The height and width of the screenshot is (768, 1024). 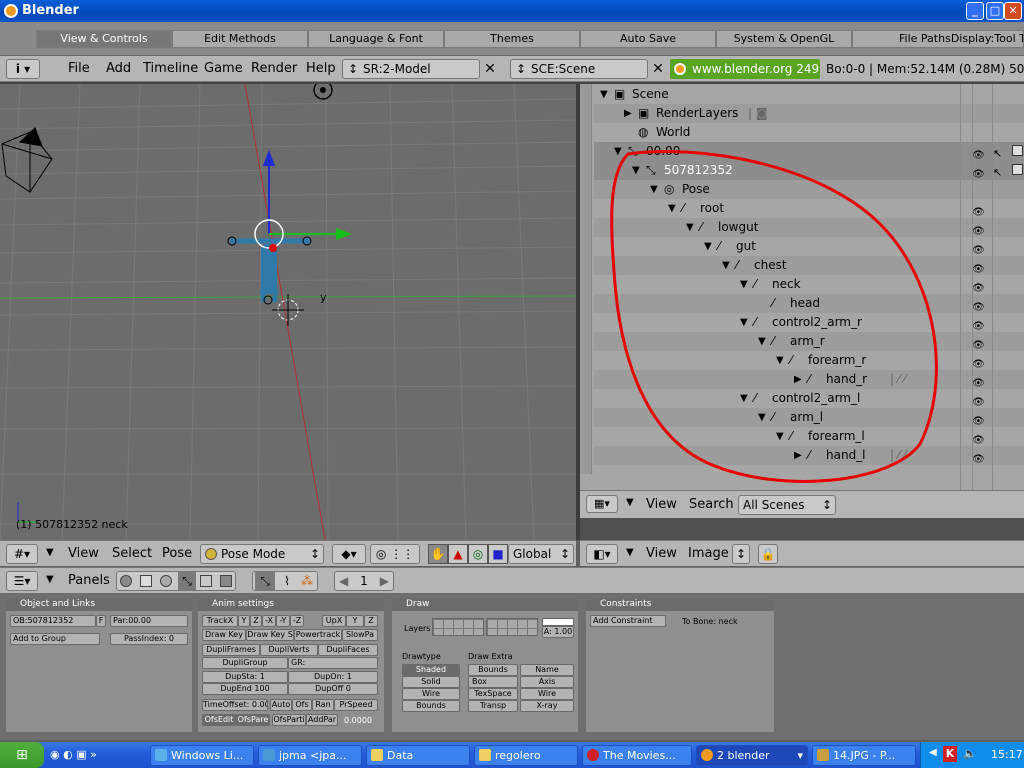 I want to click on dupon-field: DupOn: 1, so click(x=333, y=677).